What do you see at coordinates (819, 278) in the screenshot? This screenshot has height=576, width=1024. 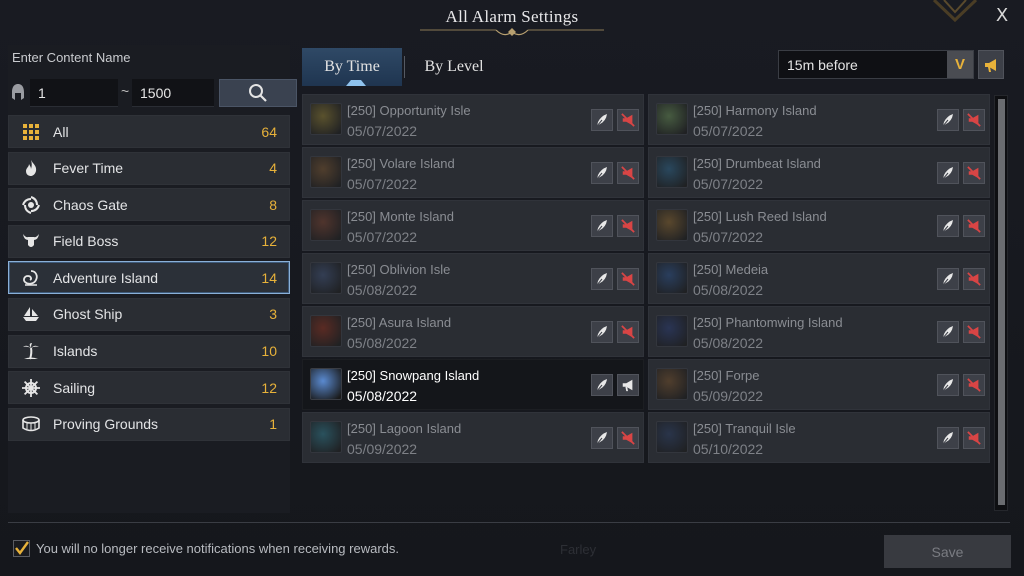 I see `island-card: [250] Medeia 05/08/2022` at bounding box center [819, 278].